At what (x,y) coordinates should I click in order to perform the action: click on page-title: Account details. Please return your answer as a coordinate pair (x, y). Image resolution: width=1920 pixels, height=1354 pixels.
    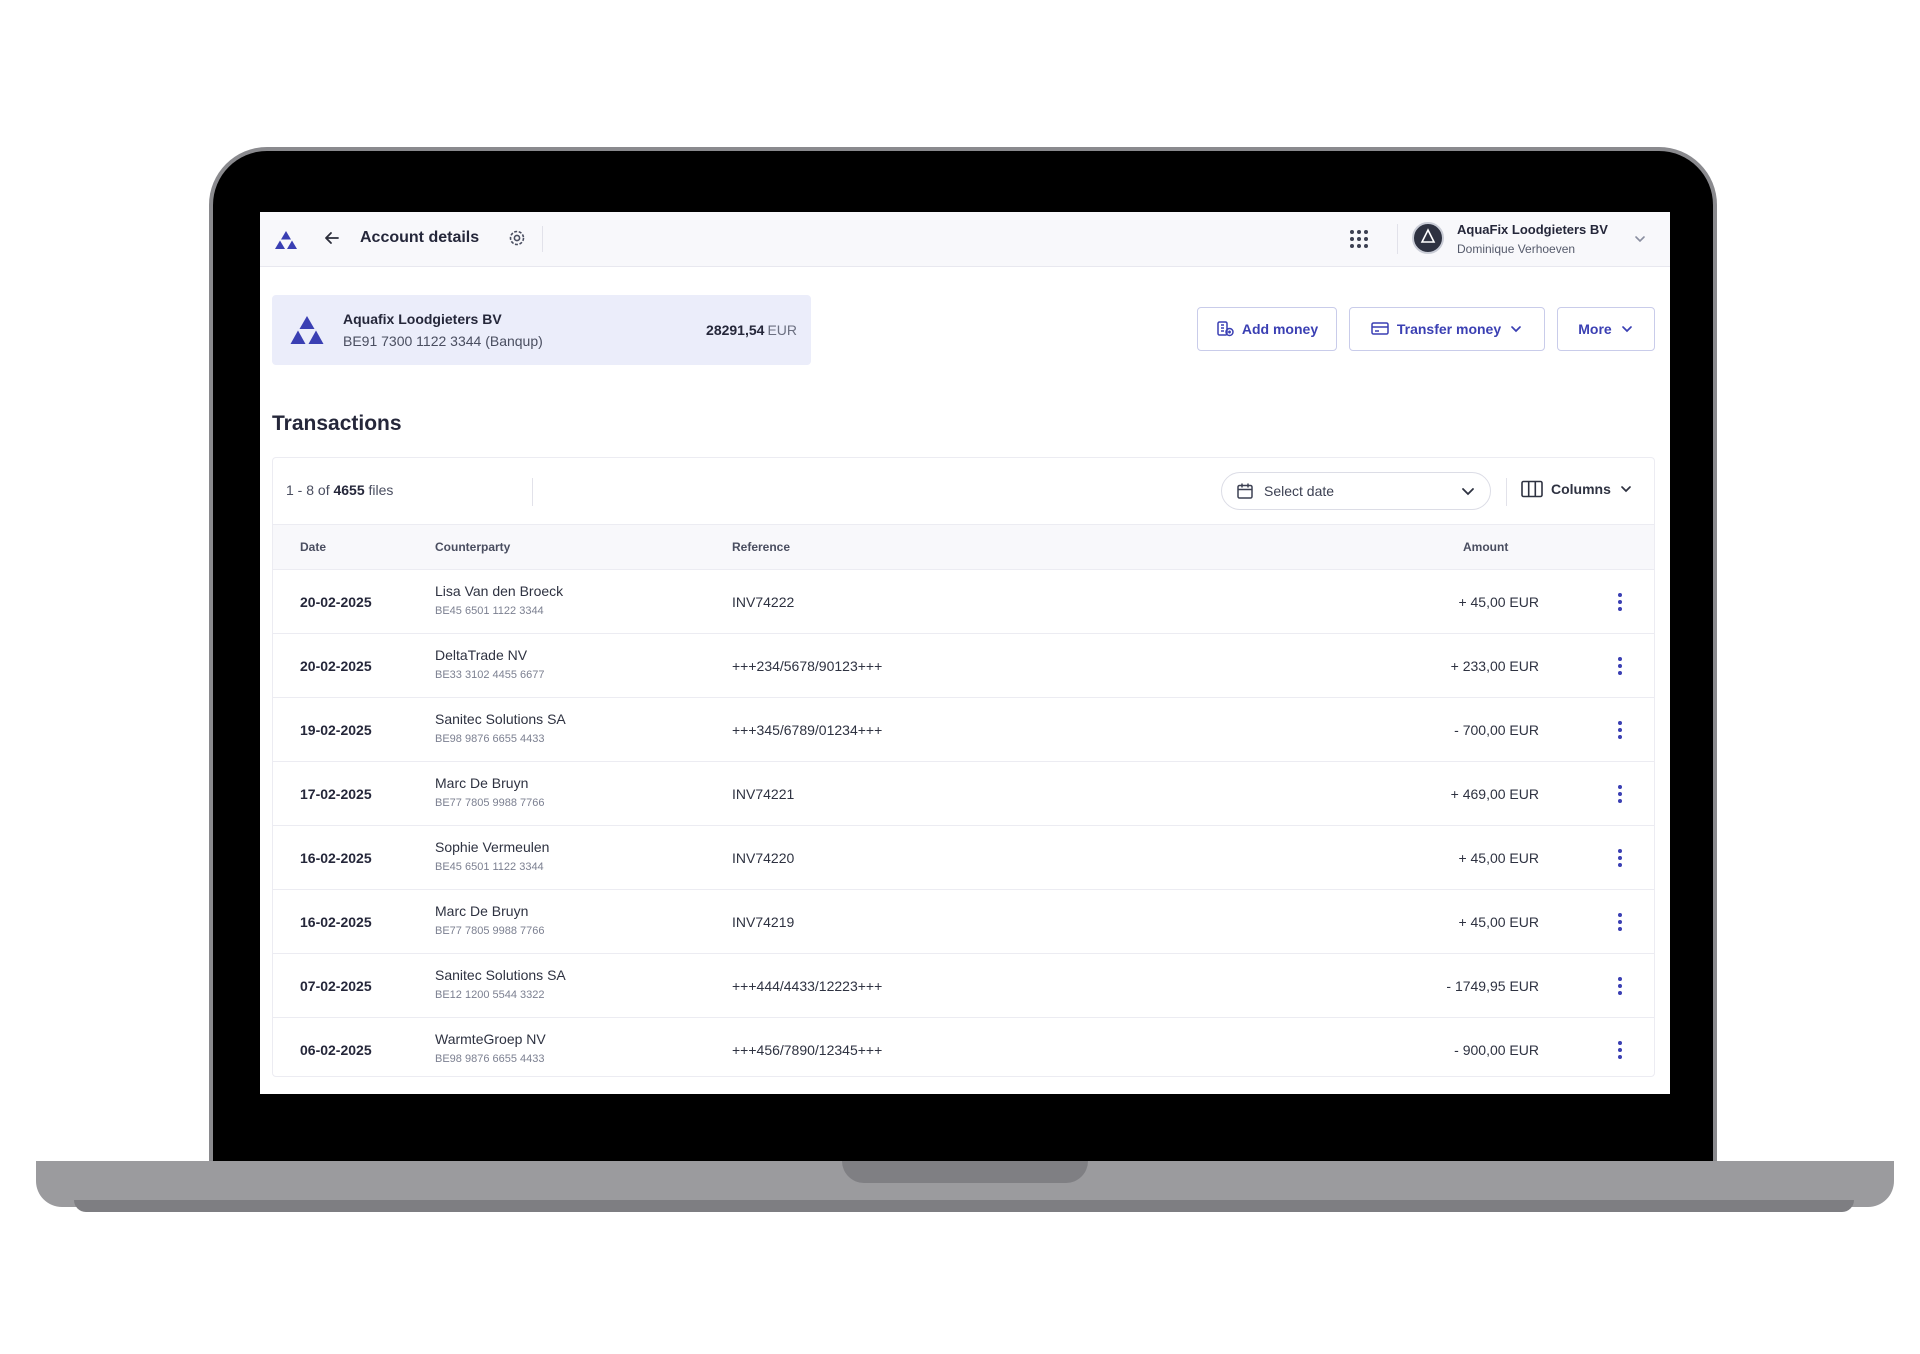
    Looking at the image, I should click on (420, 237).